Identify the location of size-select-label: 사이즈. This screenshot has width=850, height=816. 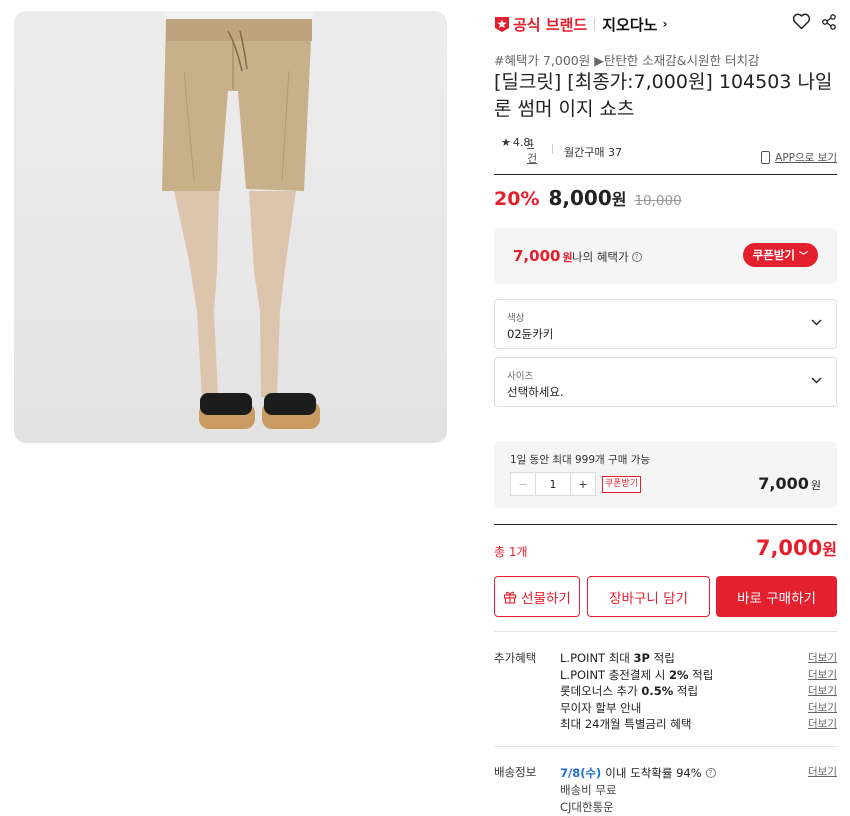
(520, 376).